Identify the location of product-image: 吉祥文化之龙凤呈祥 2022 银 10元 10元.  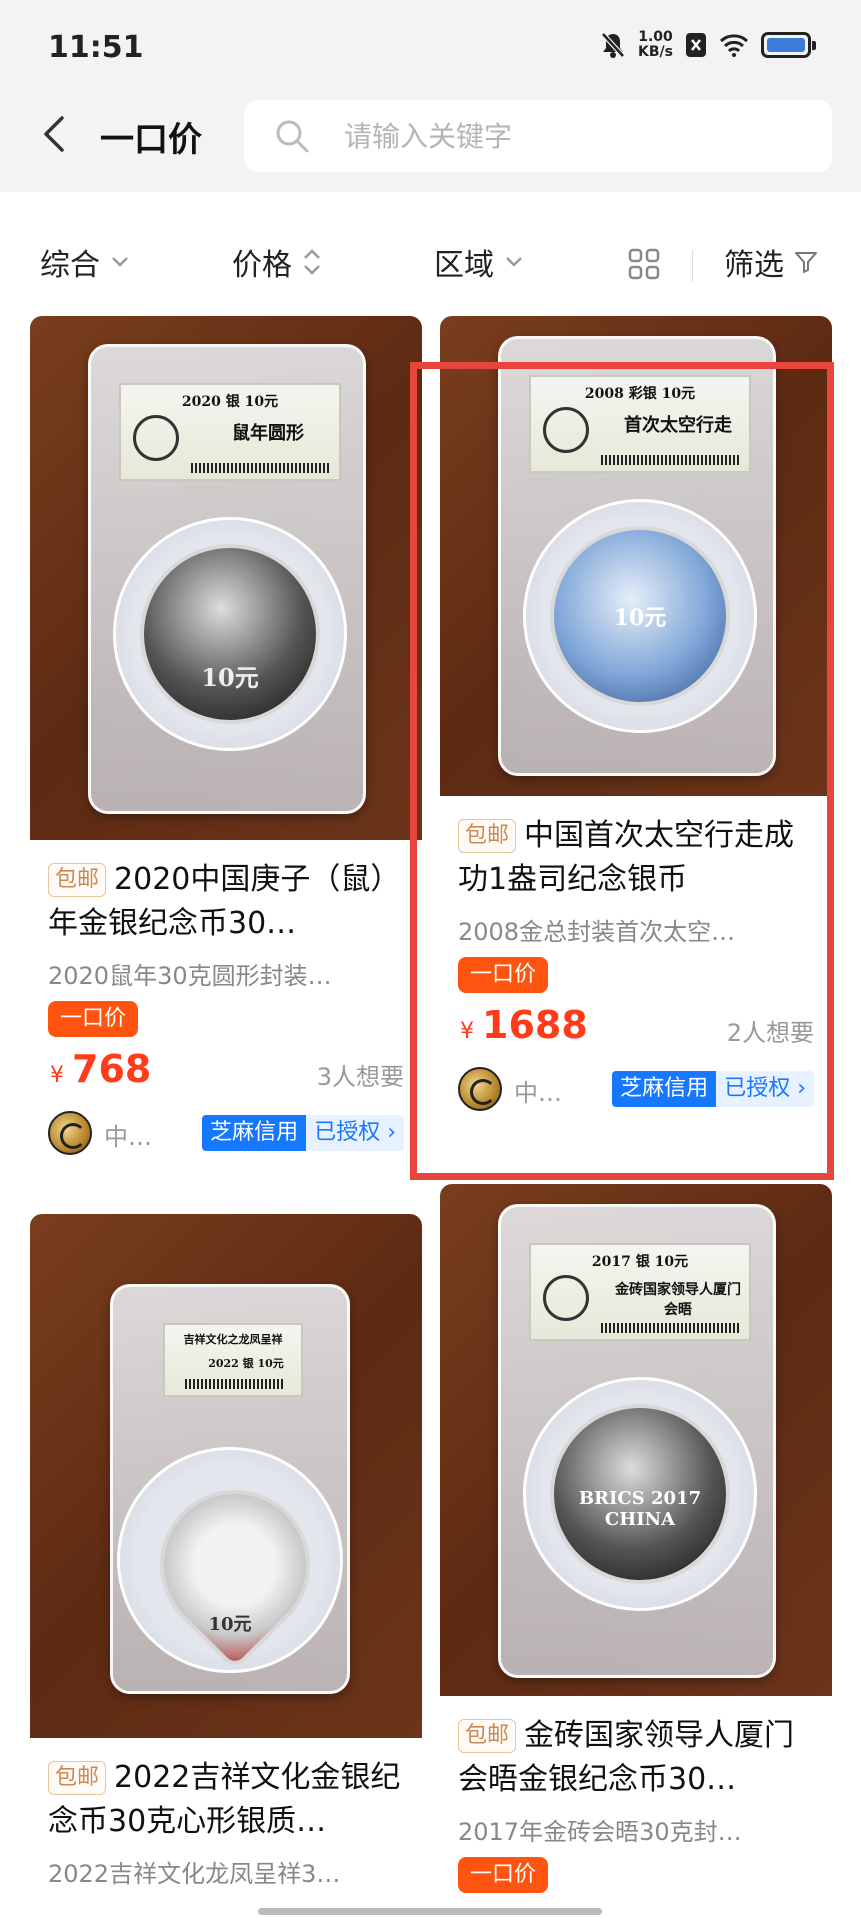
(226, 1476).